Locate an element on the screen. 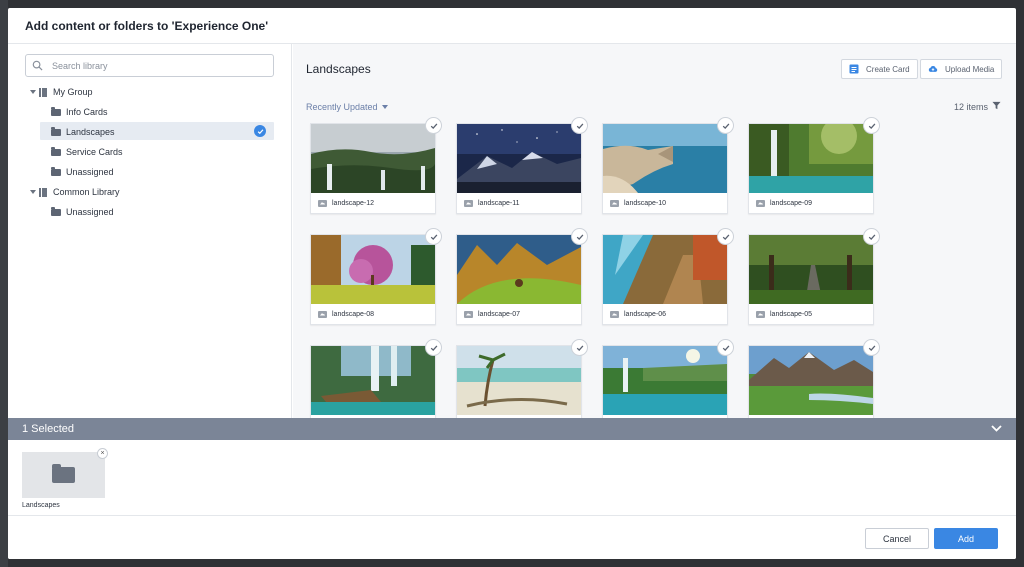 This screenshot has height=567, width=1024. selection-bar: 1 Selected is located at coordinates (512, 429).